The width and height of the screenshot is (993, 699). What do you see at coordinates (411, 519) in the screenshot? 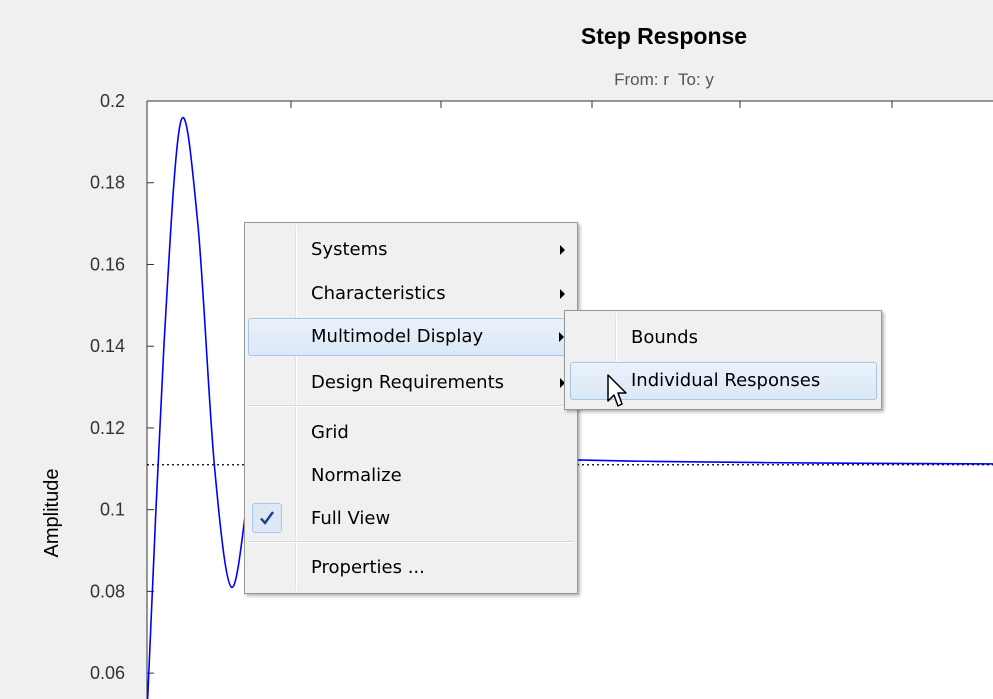
I see `menu-item-full-view: Full View` at bounding box center [411, 519].